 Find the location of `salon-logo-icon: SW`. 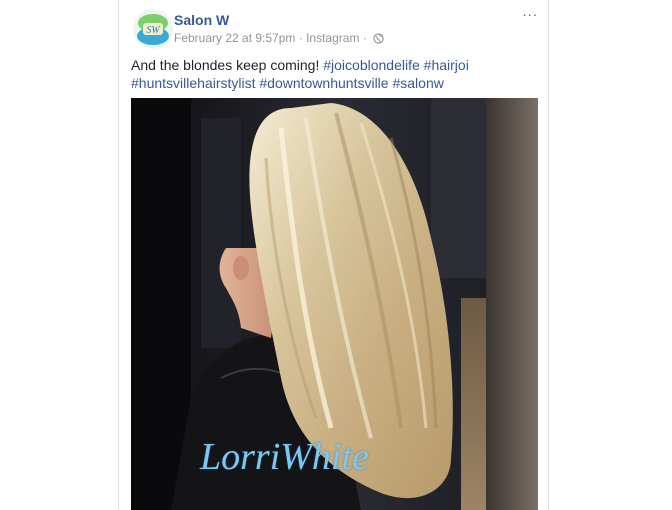

salon-logo-icon: SW is located at coordinates (153, 29).